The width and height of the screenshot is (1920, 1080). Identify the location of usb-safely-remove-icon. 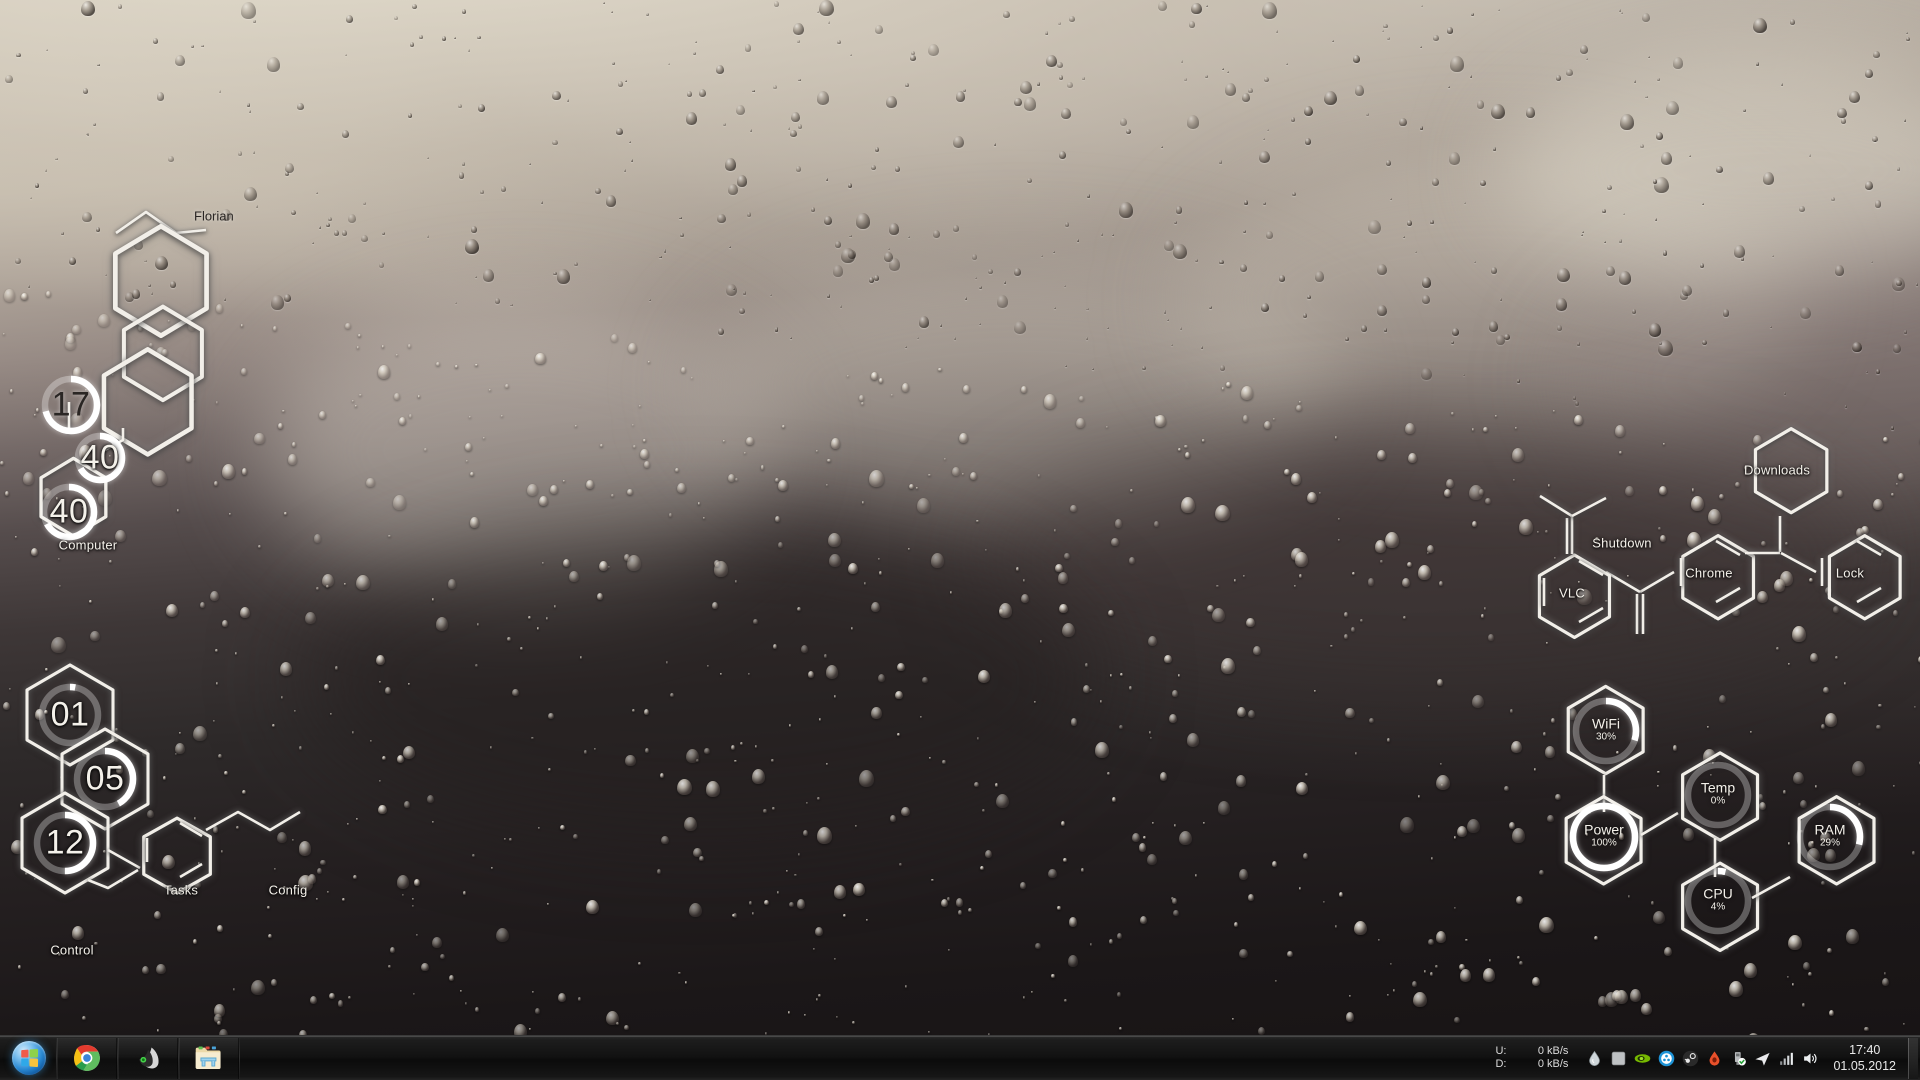
(1738, 1058).